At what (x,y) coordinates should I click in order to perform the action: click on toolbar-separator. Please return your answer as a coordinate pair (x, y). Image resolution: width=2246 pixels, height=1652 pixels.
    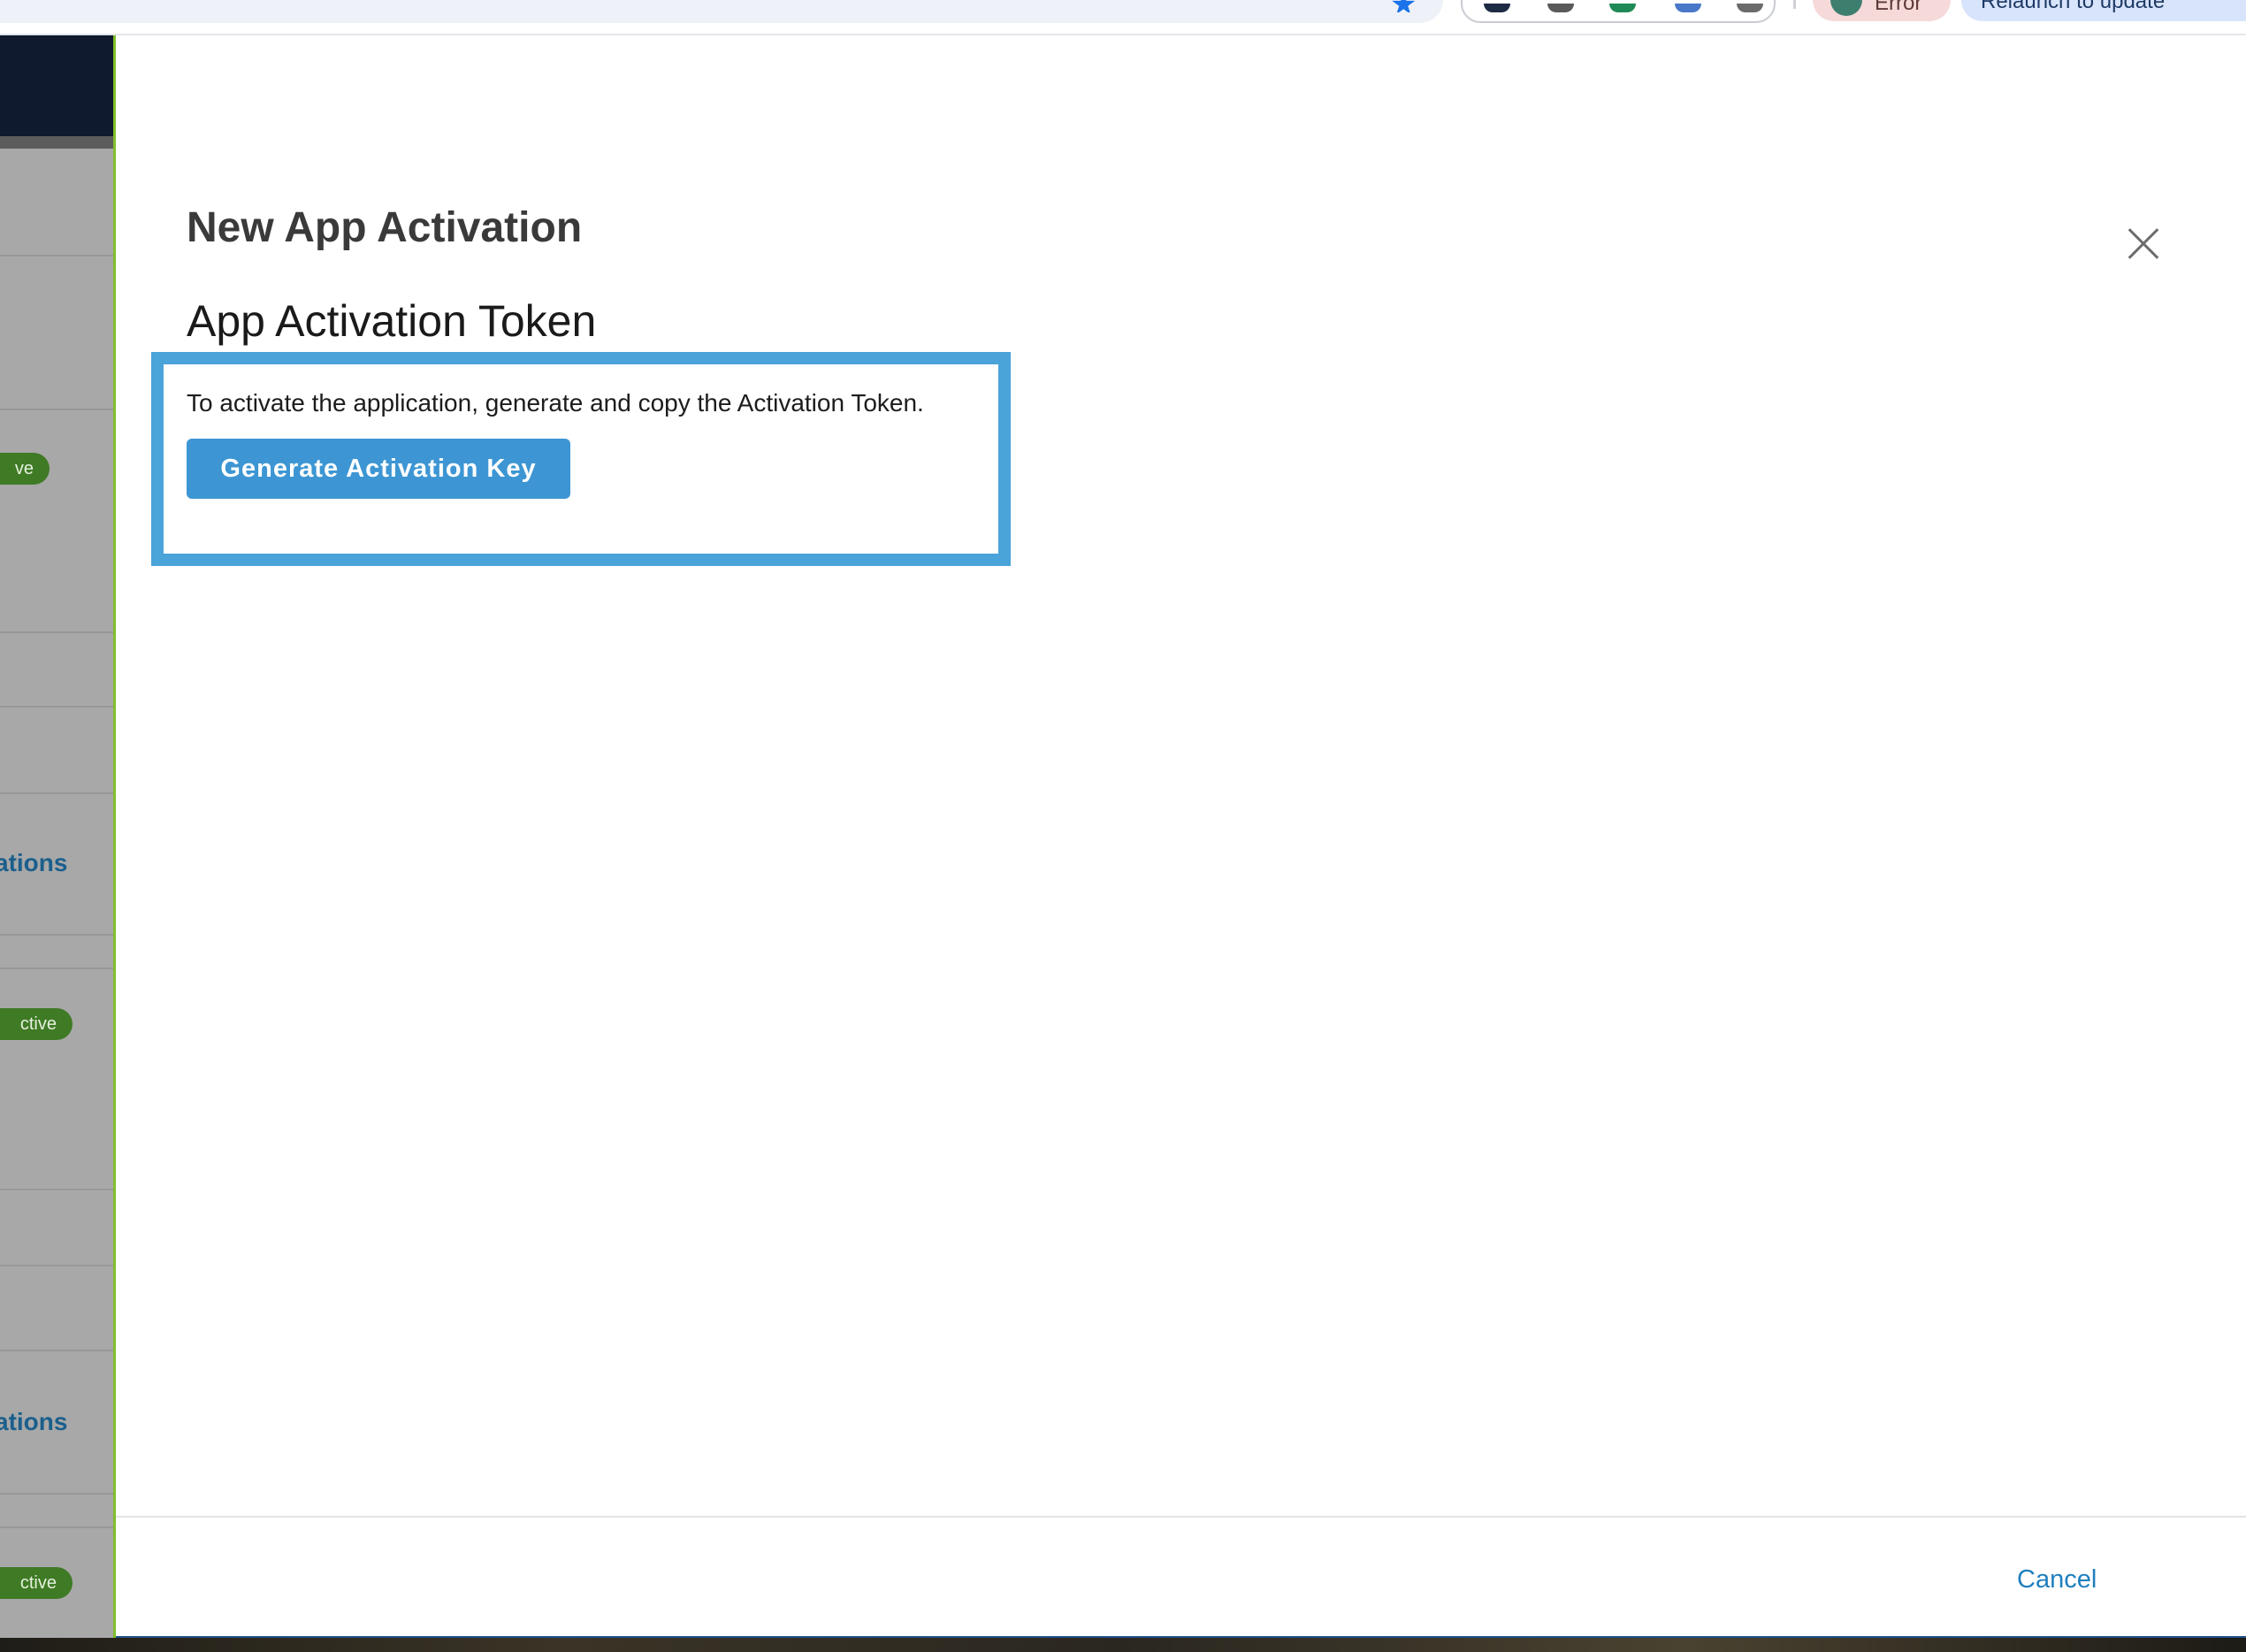
    Looking at the image, I should click on (1794, 5).